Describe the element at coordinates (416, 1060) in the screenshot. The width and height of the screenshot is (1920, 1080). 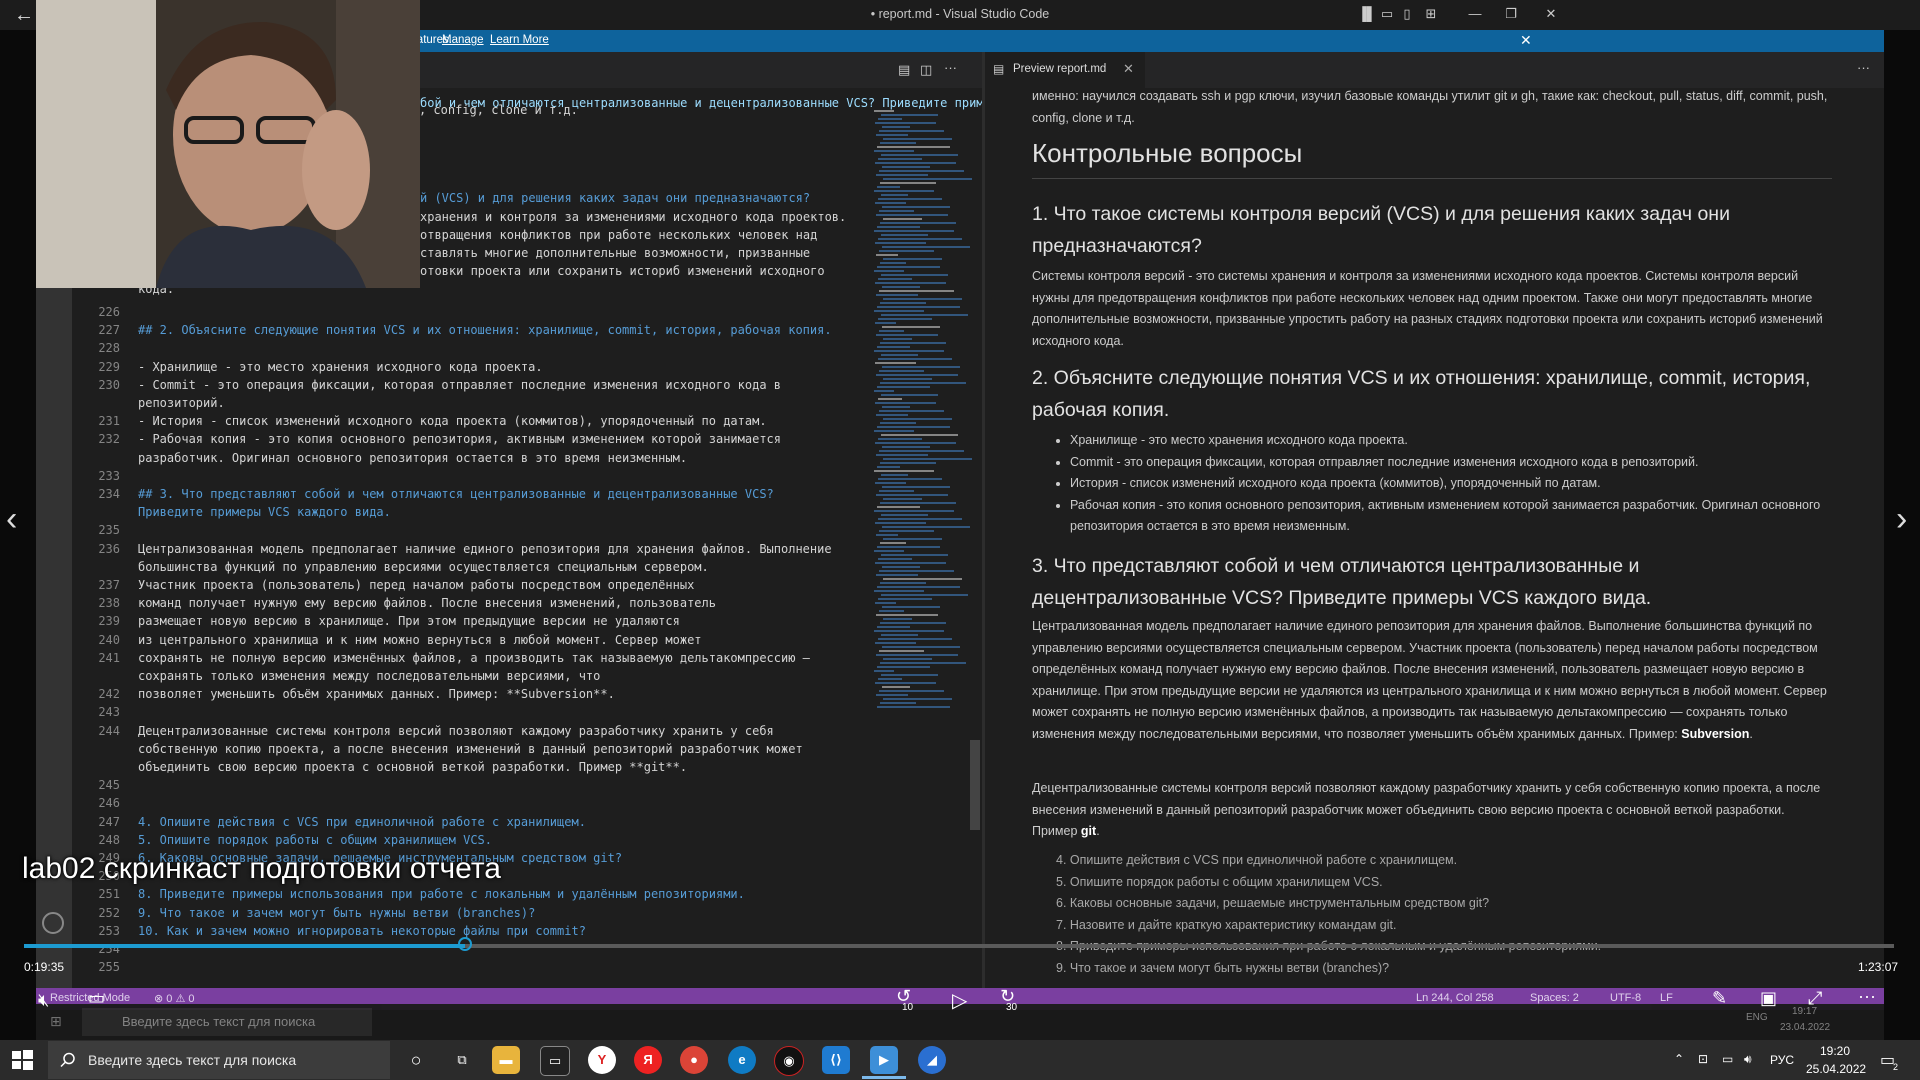
I see `cortana-icon: ○` at that location.